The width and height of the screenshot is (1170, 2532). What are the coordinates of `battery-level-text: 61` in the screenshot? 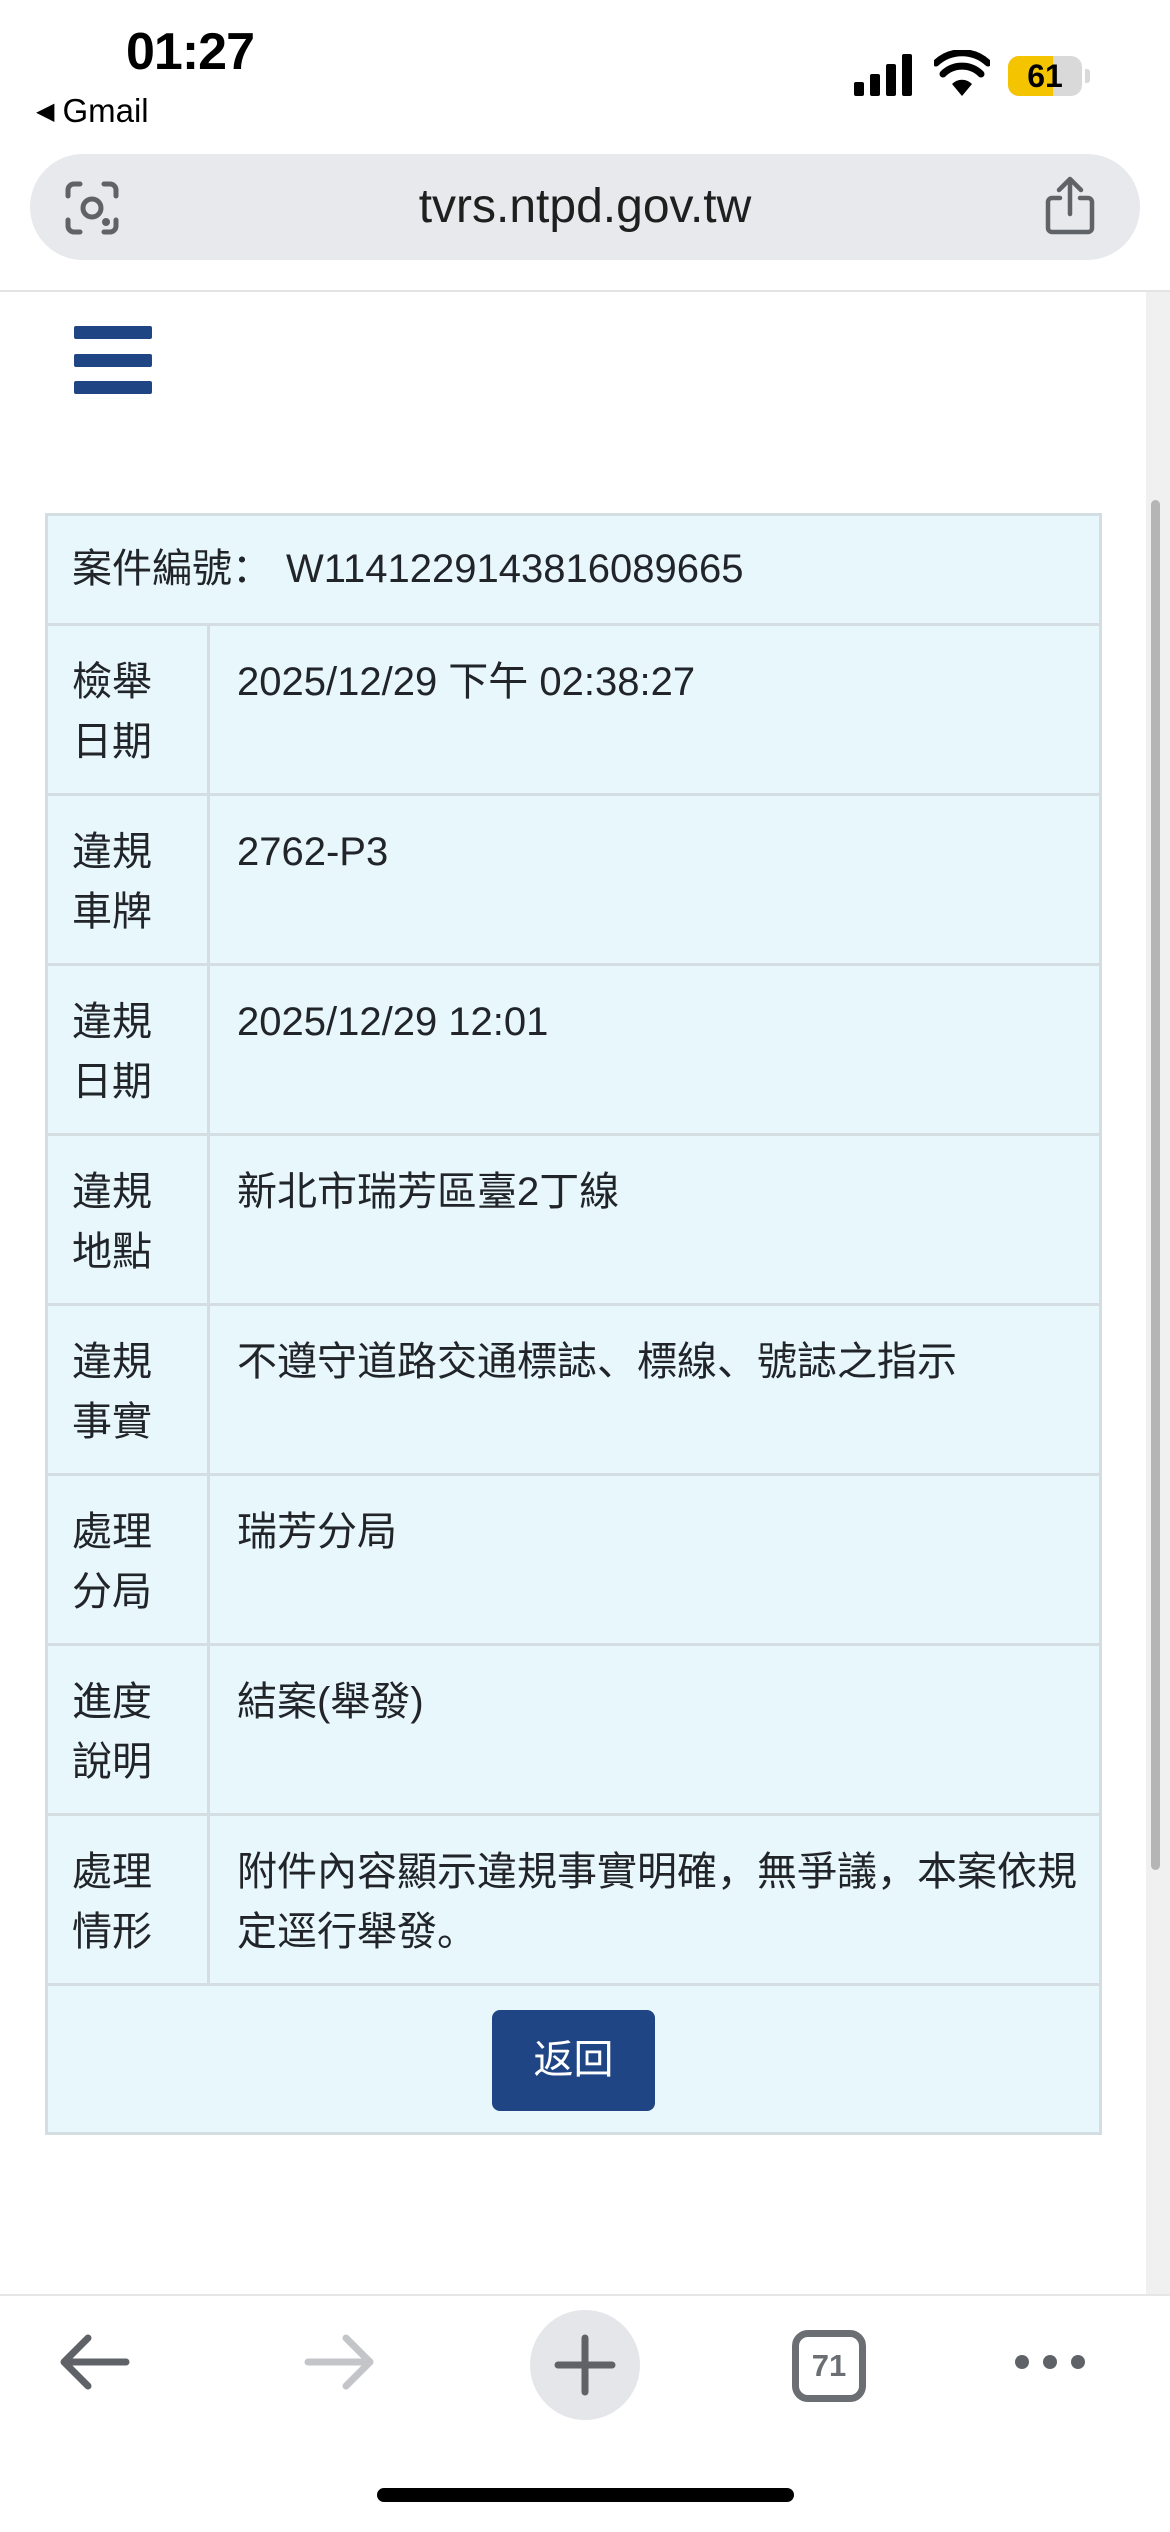 It's located at (1045, 76).